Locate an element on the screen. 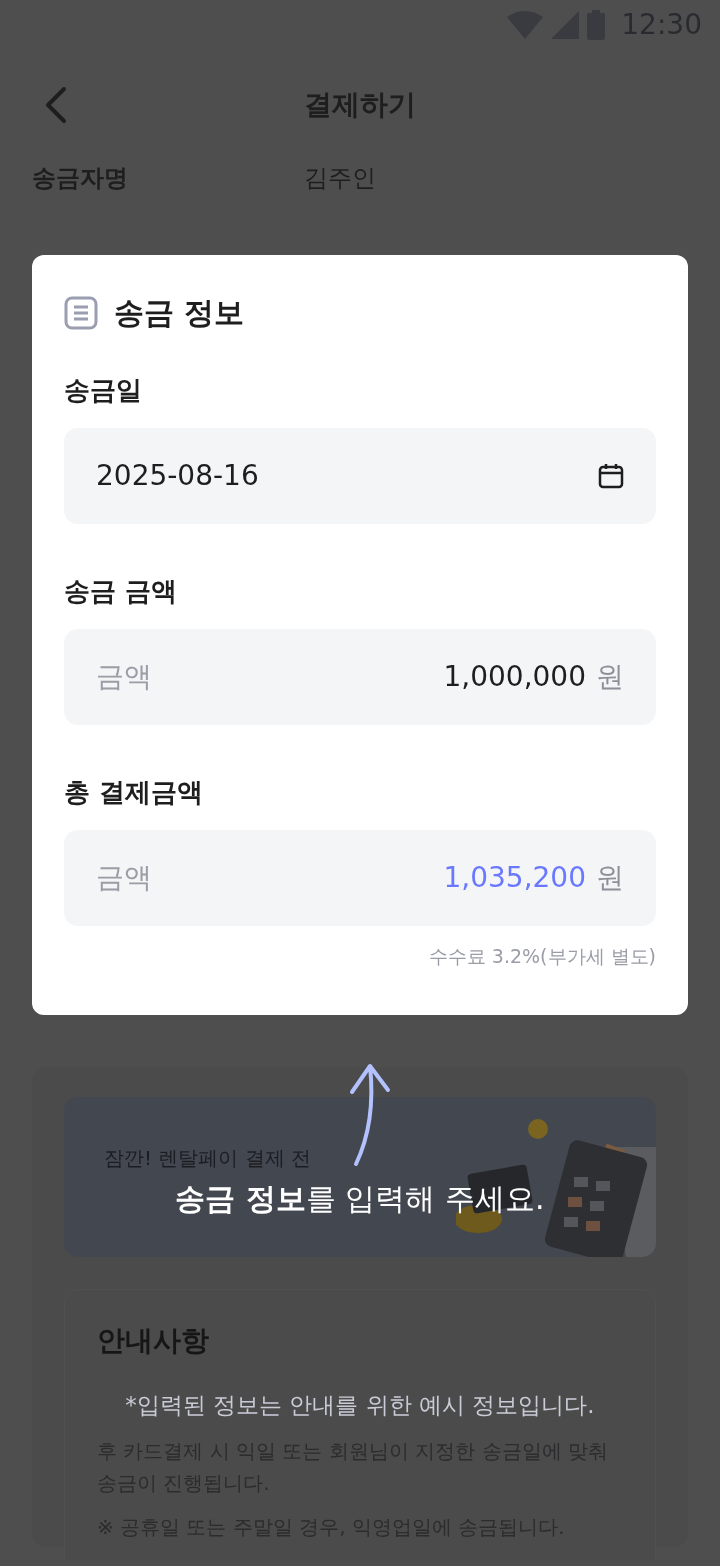 The height and width of the screenshot is (1566, 720). field-label: 송금 금액 is located at coordinates (121, 591).